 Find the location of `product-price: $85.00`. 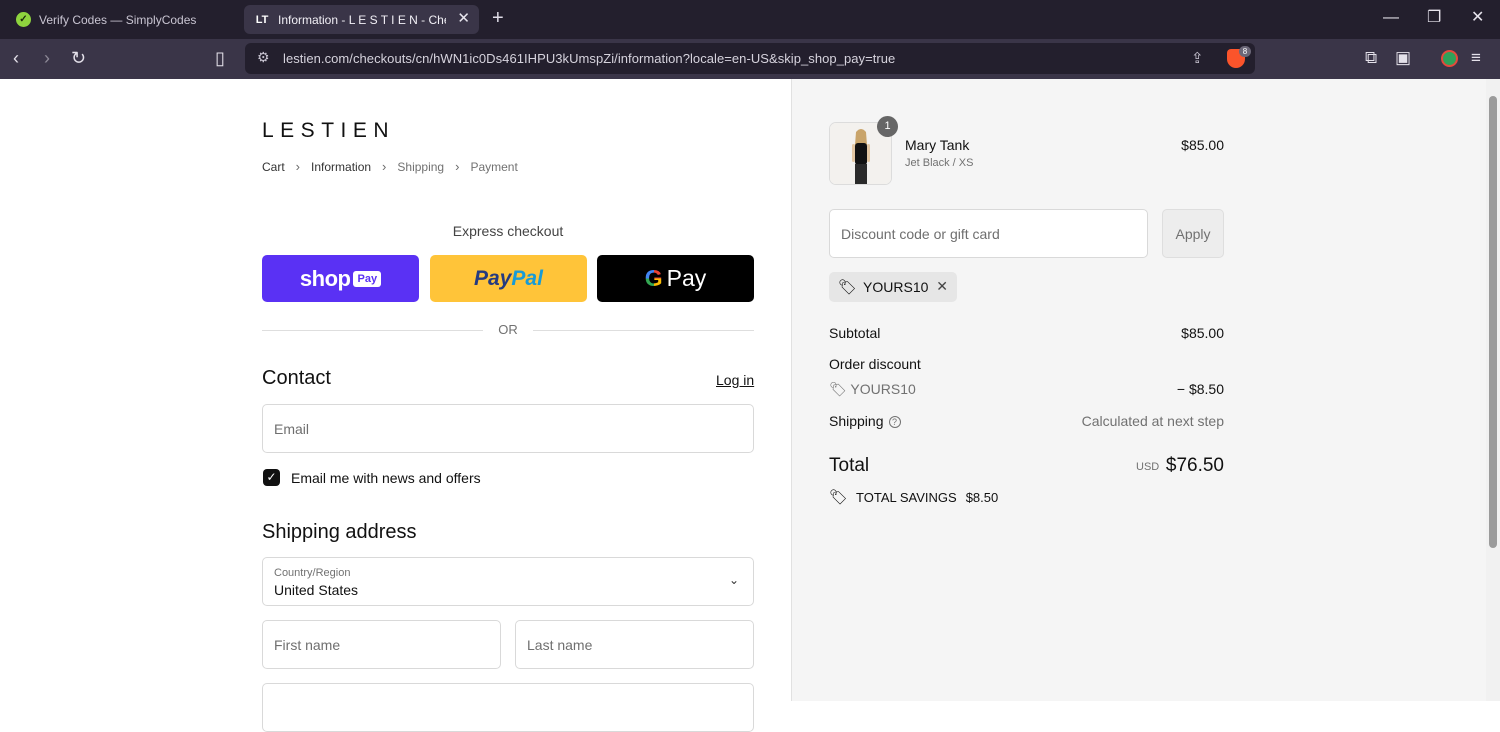

product-price: $85.00 is located at coordinates (1202, 145).